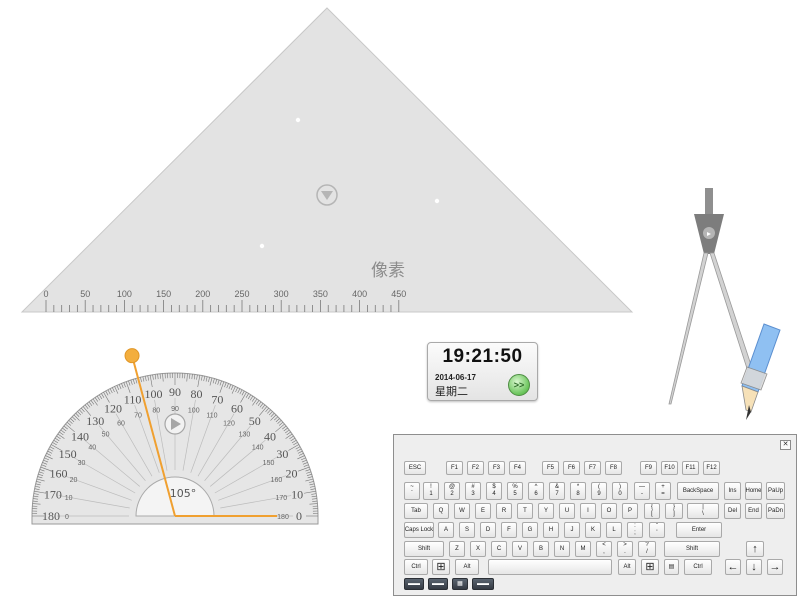 The width and height of the screenshot is (799, 598). I want to click on key-f5: F5, so click(550, 468).